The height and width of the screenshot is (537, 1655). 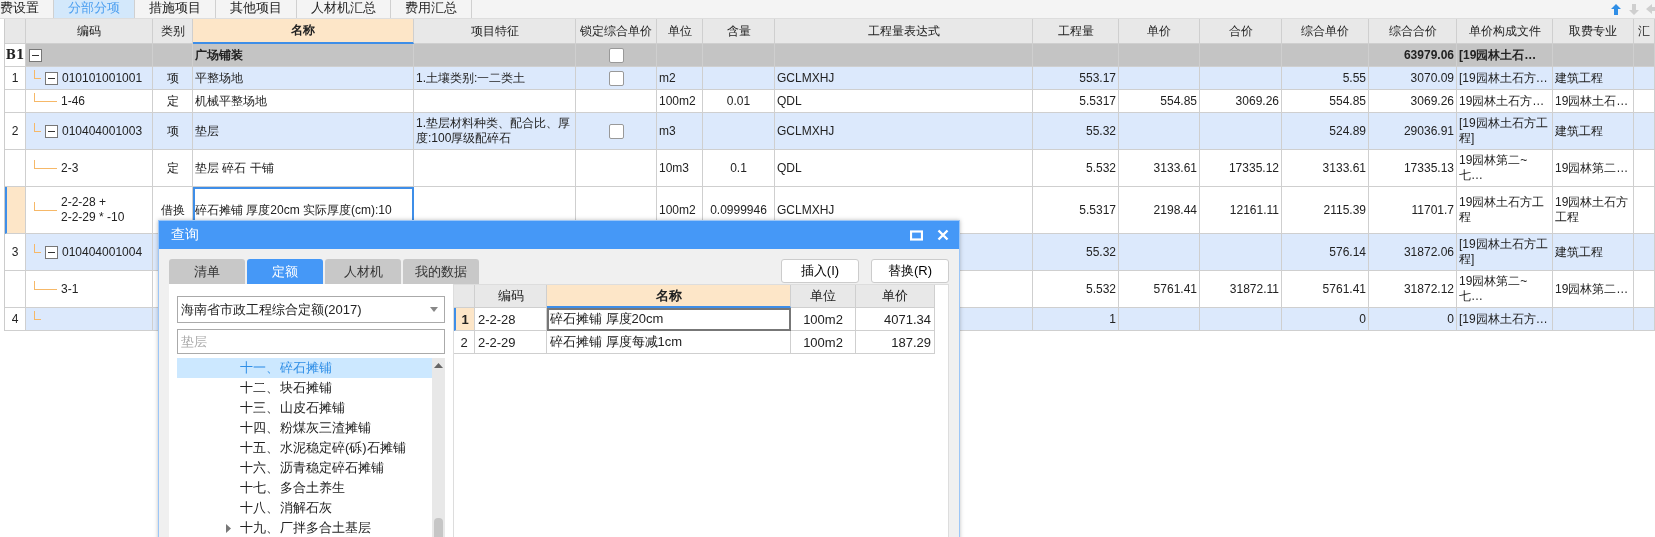 I want to click on table-cell: 1.垫层材料种类、配合比、厚度:100厚级配碎石, so click(x=495, y=131).